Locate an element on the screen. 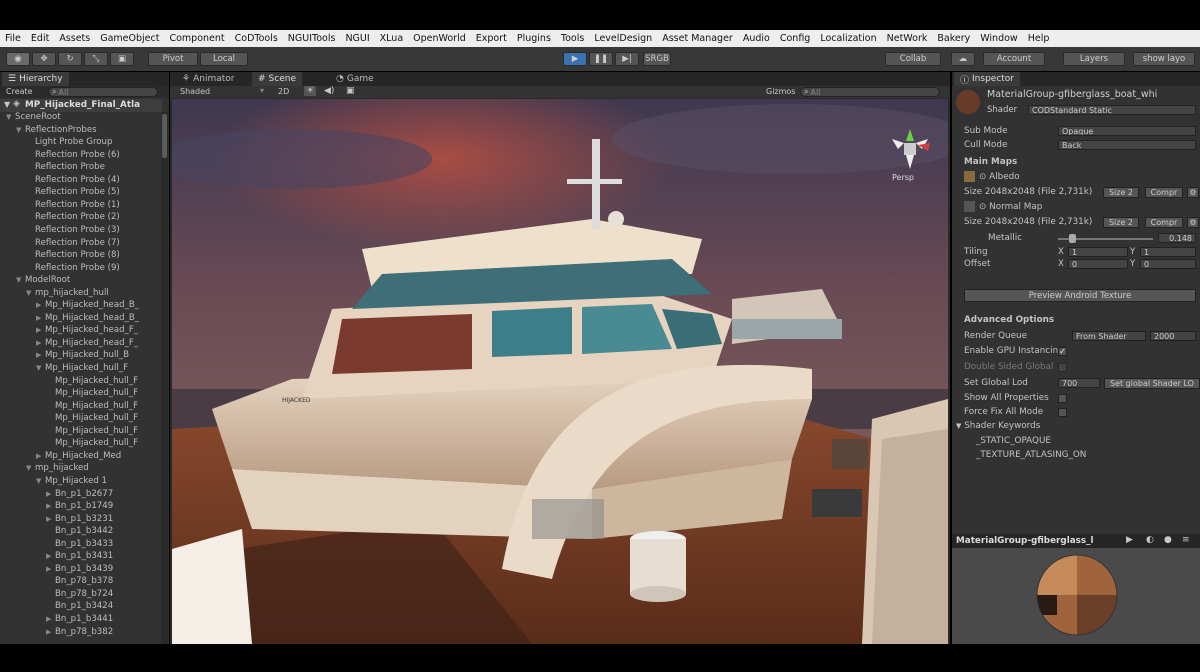 The height and width of the screenshot is (672, 1200). collab-dropdown: Collab is located at coordinates (913, 59).